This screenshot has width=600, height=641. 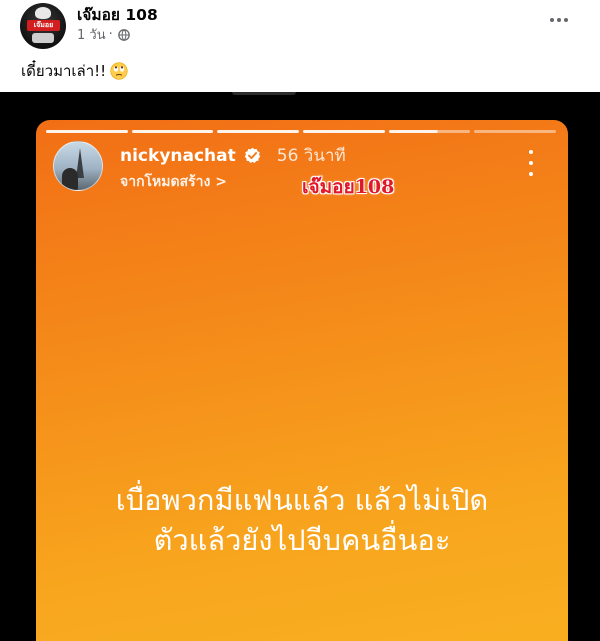 I want to click on story-user-avatar, so click(x=78, y=166).